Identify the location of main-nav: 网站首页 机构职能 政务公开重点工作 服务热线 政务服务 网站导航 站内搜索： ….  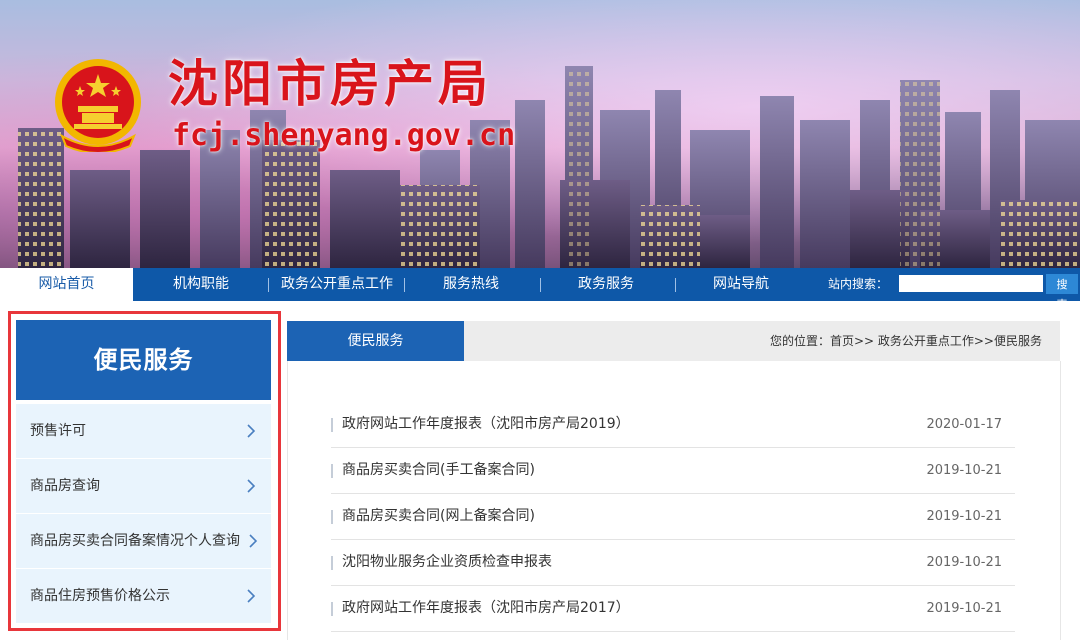
(540, 289).